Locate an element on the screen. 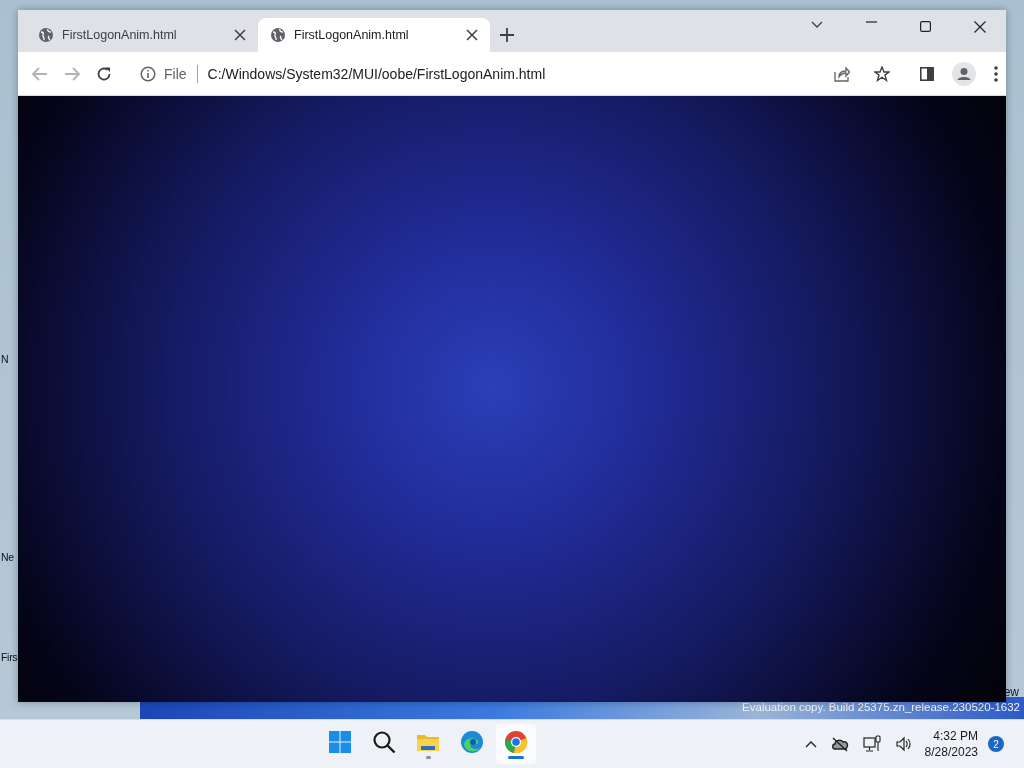  reload-icon is located at coordinates (104, 73).